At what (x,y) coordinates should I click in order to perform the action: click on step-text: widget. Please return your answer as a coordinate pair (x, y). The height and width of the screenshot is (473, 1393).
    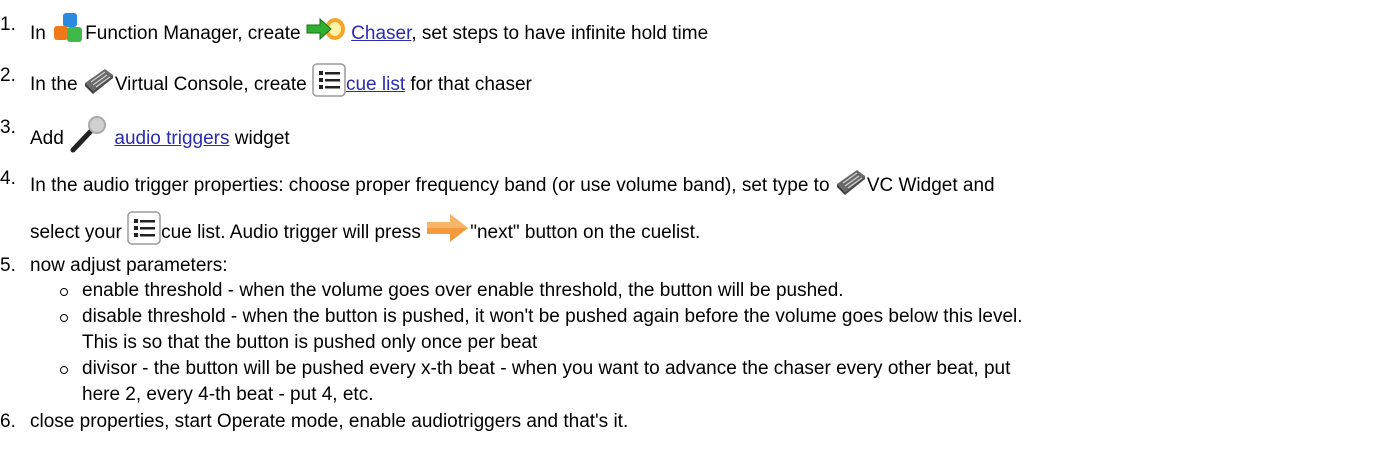
    Looking at the image, I should click on (262, 139).